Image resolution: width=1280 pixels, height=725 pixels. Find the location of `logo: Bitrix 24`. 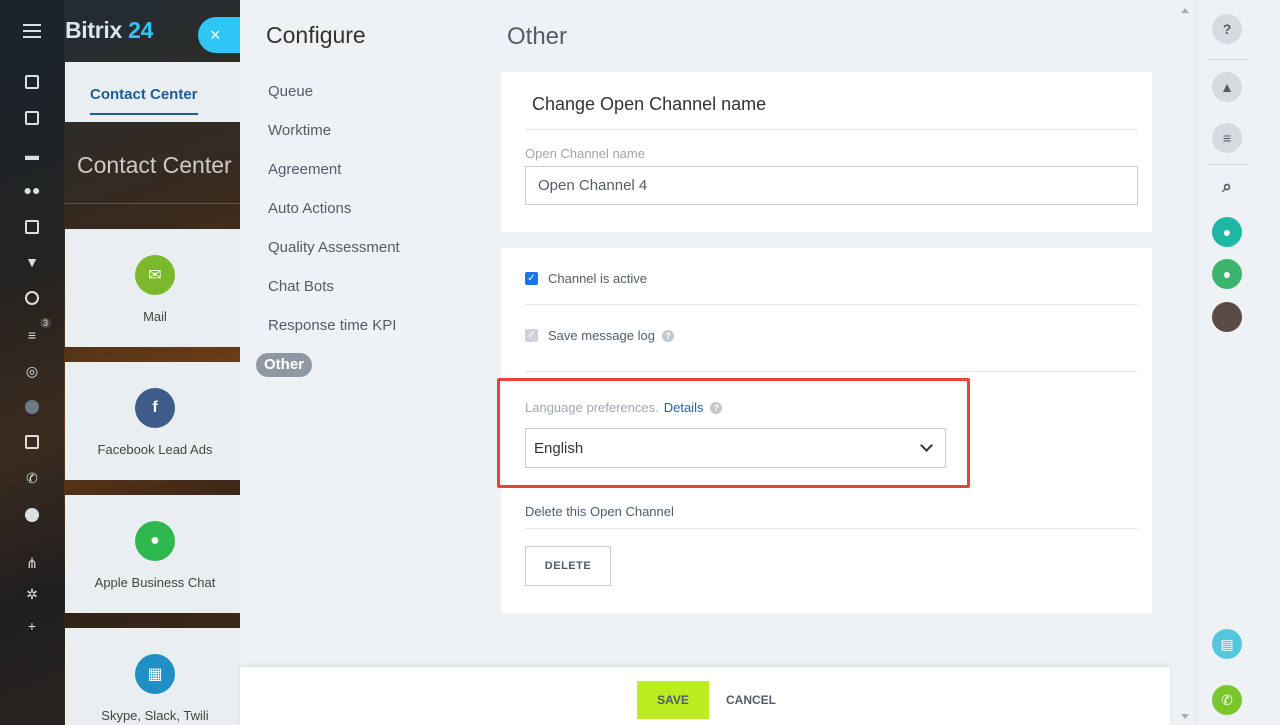

logo: Bitrix 24 is located at coordinates (109, 30).